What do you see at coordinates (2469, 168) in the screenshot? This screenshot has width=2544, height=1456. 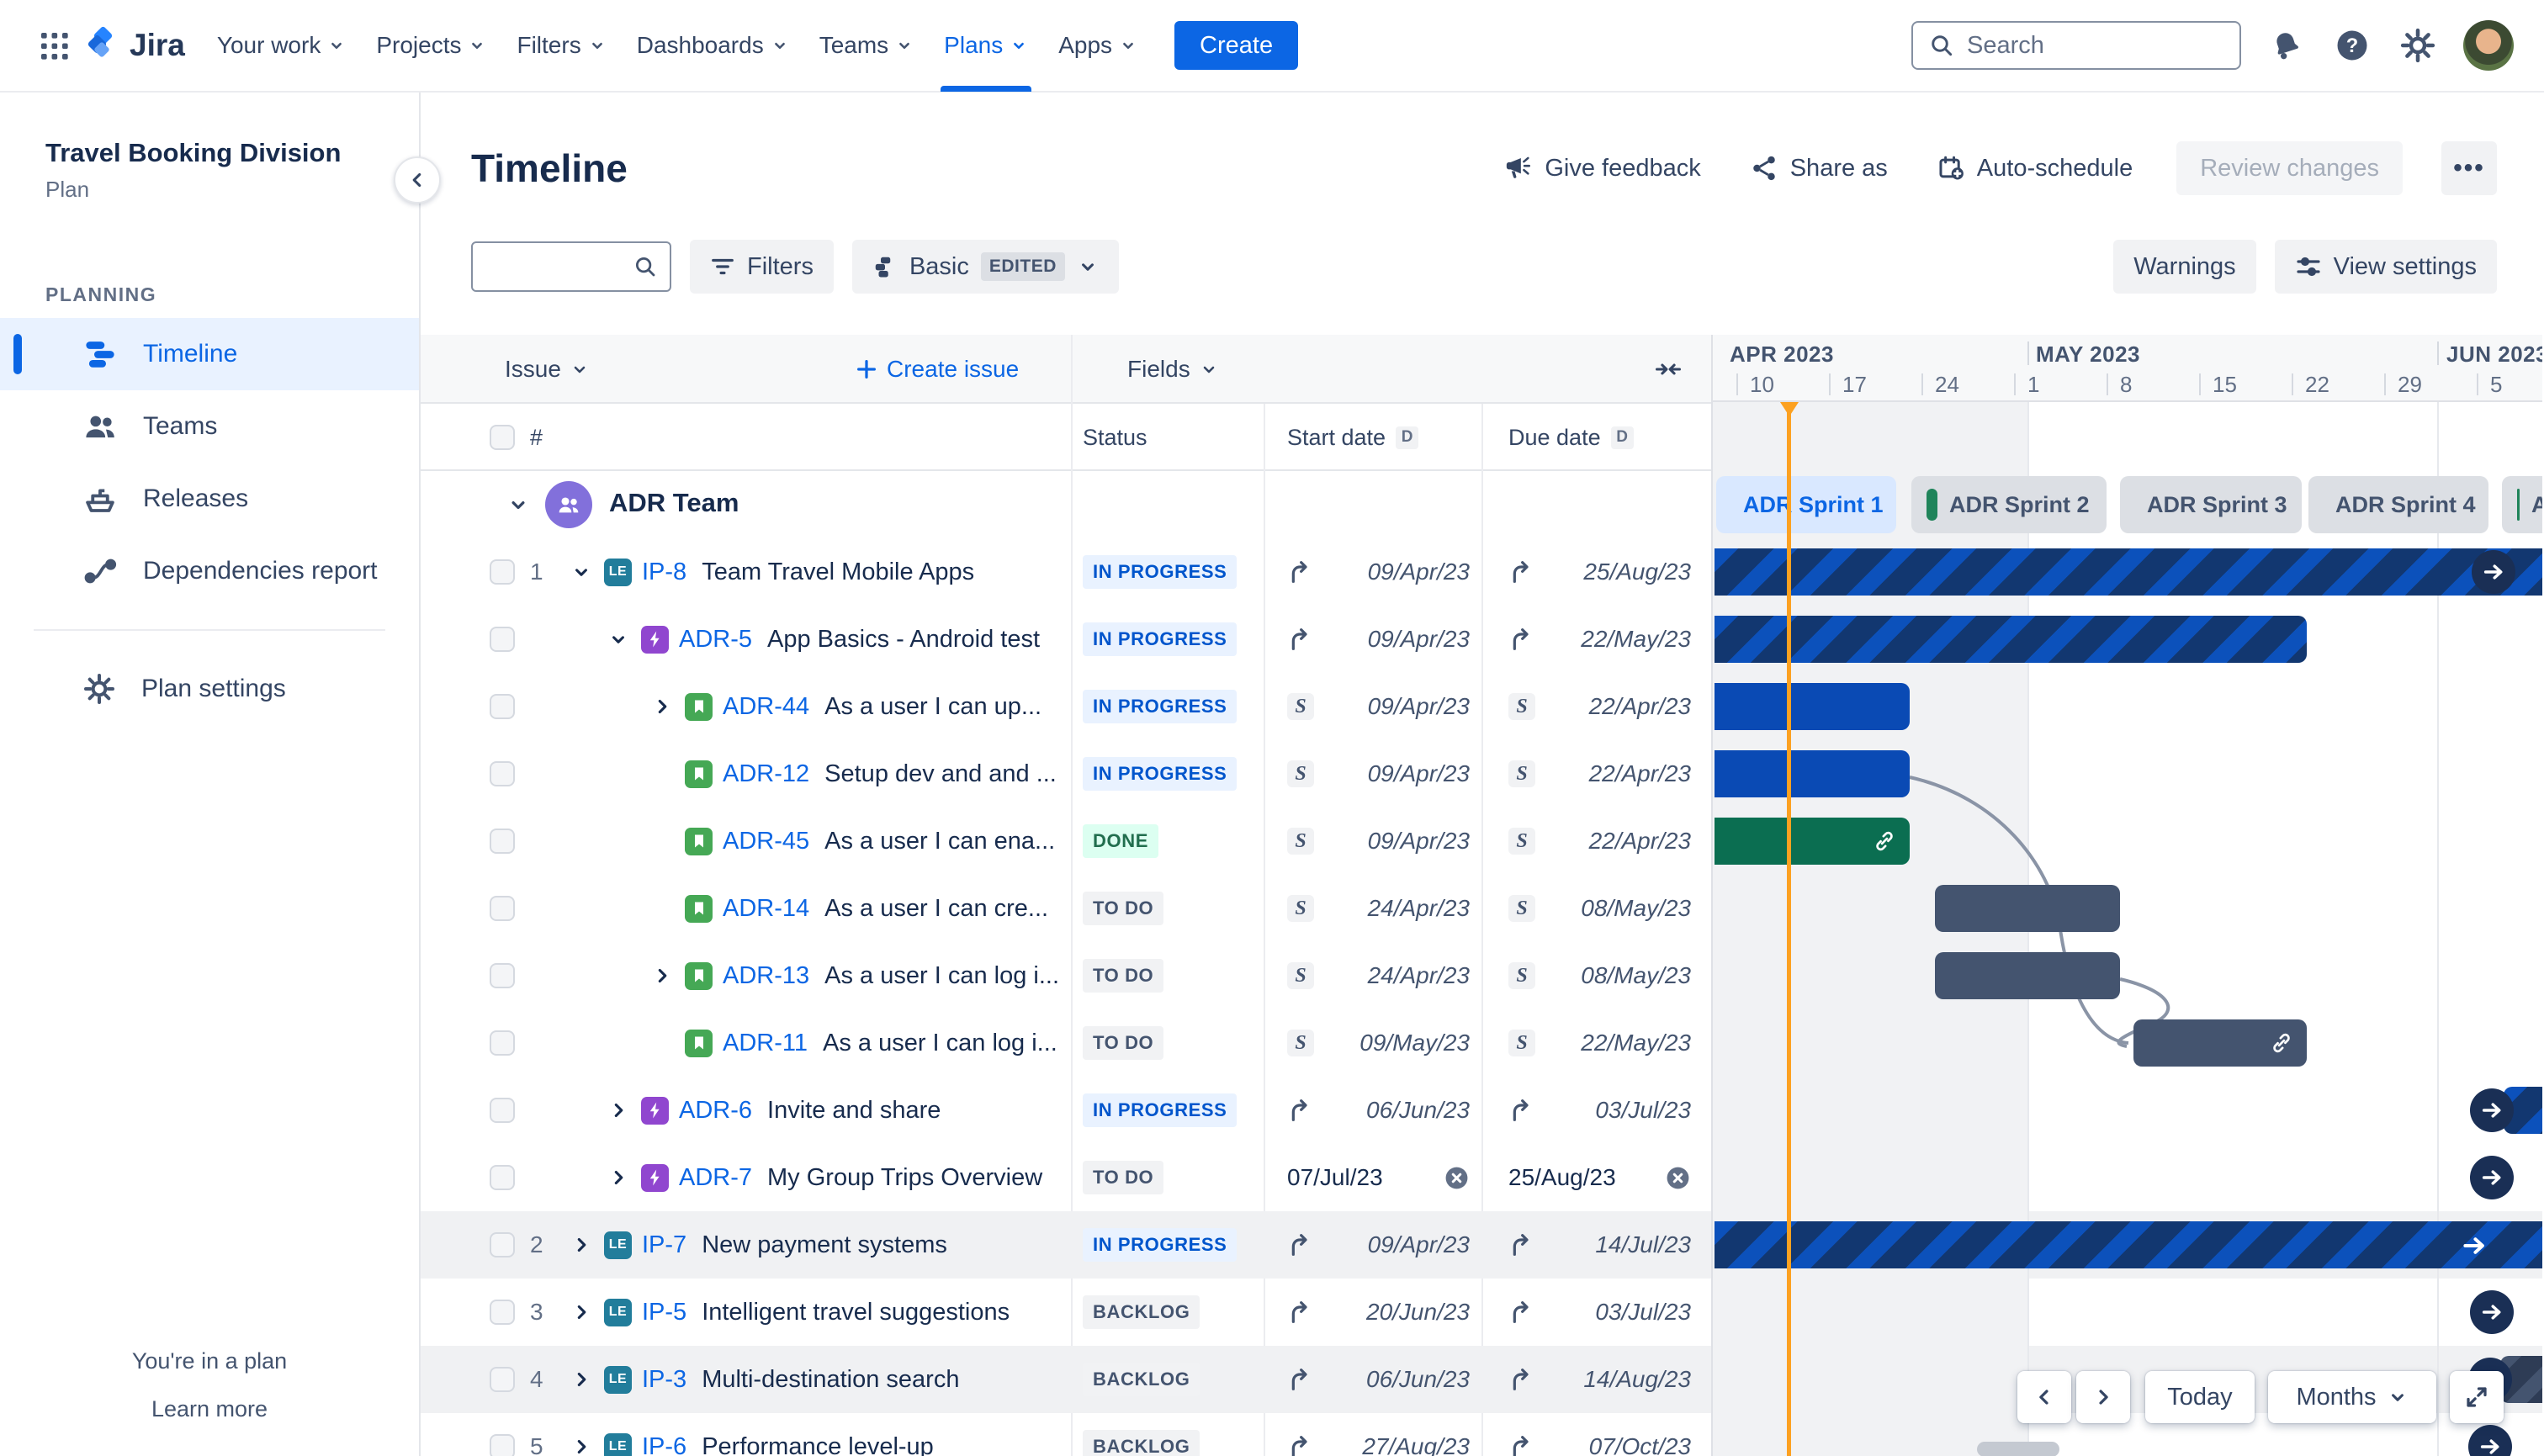 I see `more-actions-button: •••` at bounding box center [2469, 168].